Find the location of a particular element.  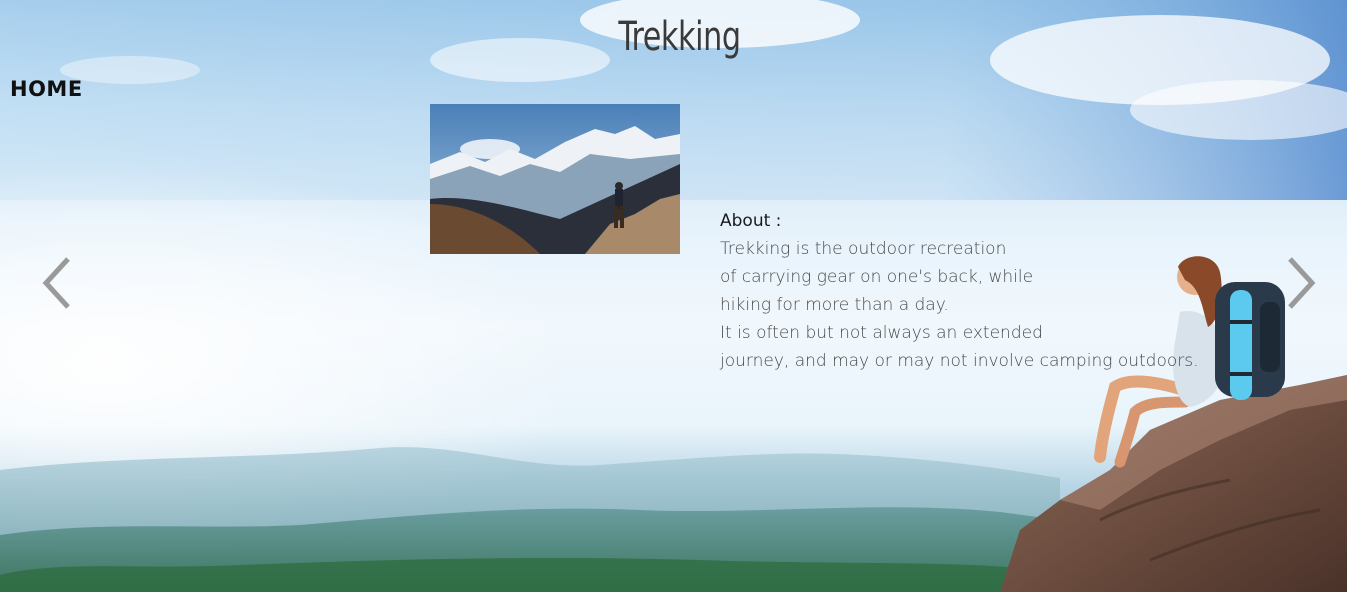

carousel-next-button is located at coordinates (1301, 283).